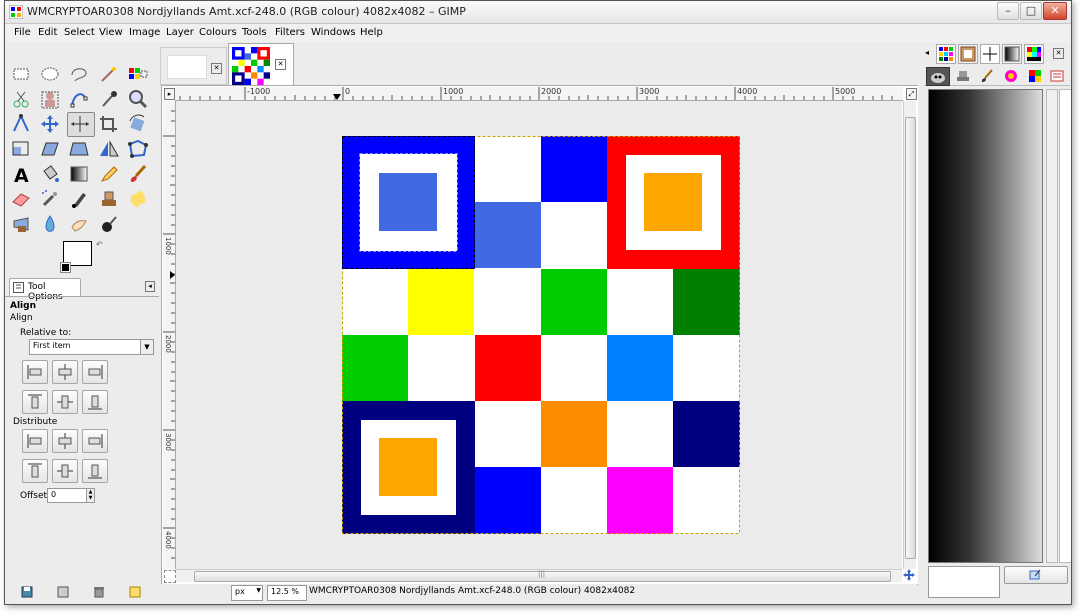 The width and height of the screenshot is (1080, 615). Describe the element at coordinates (45, 290) in the screenshot. I see `tool-options-tab: Tool Options` at that location.